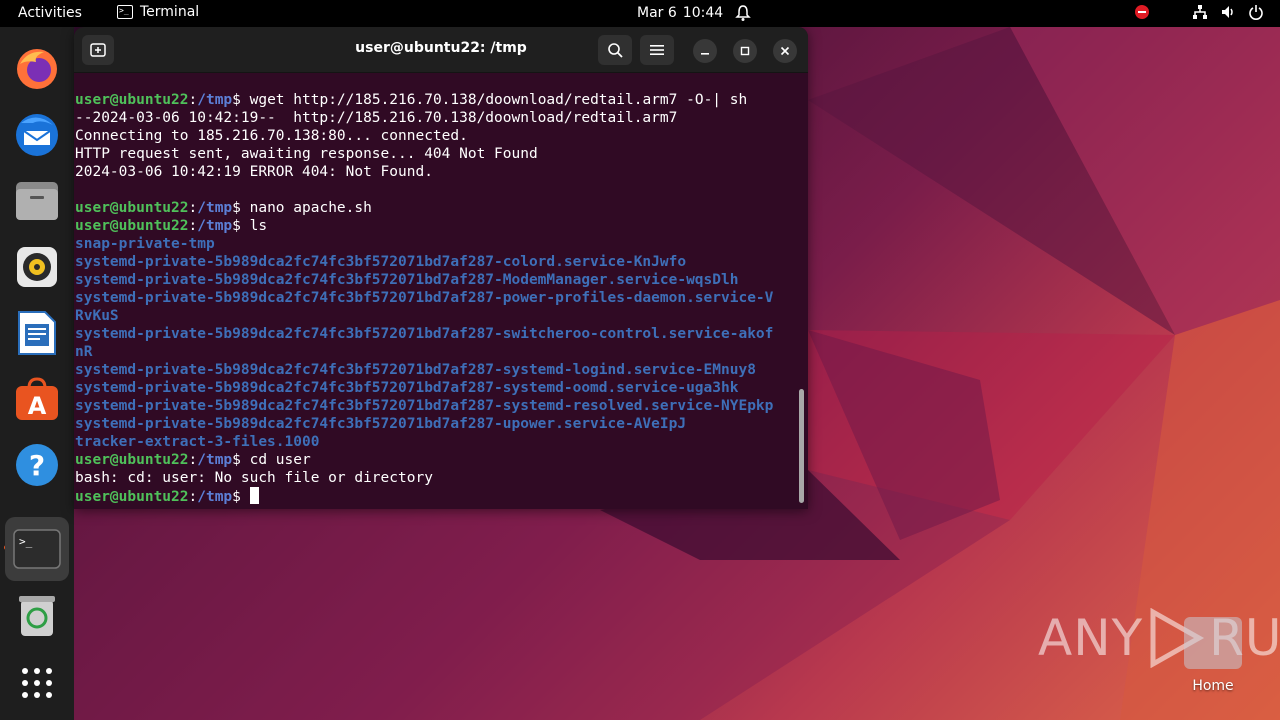 This screenshot has width=1280, height=720. Describe the element at coordinates (703, 13) in the screenshot. I see `clock-time: 10:44` at that location.